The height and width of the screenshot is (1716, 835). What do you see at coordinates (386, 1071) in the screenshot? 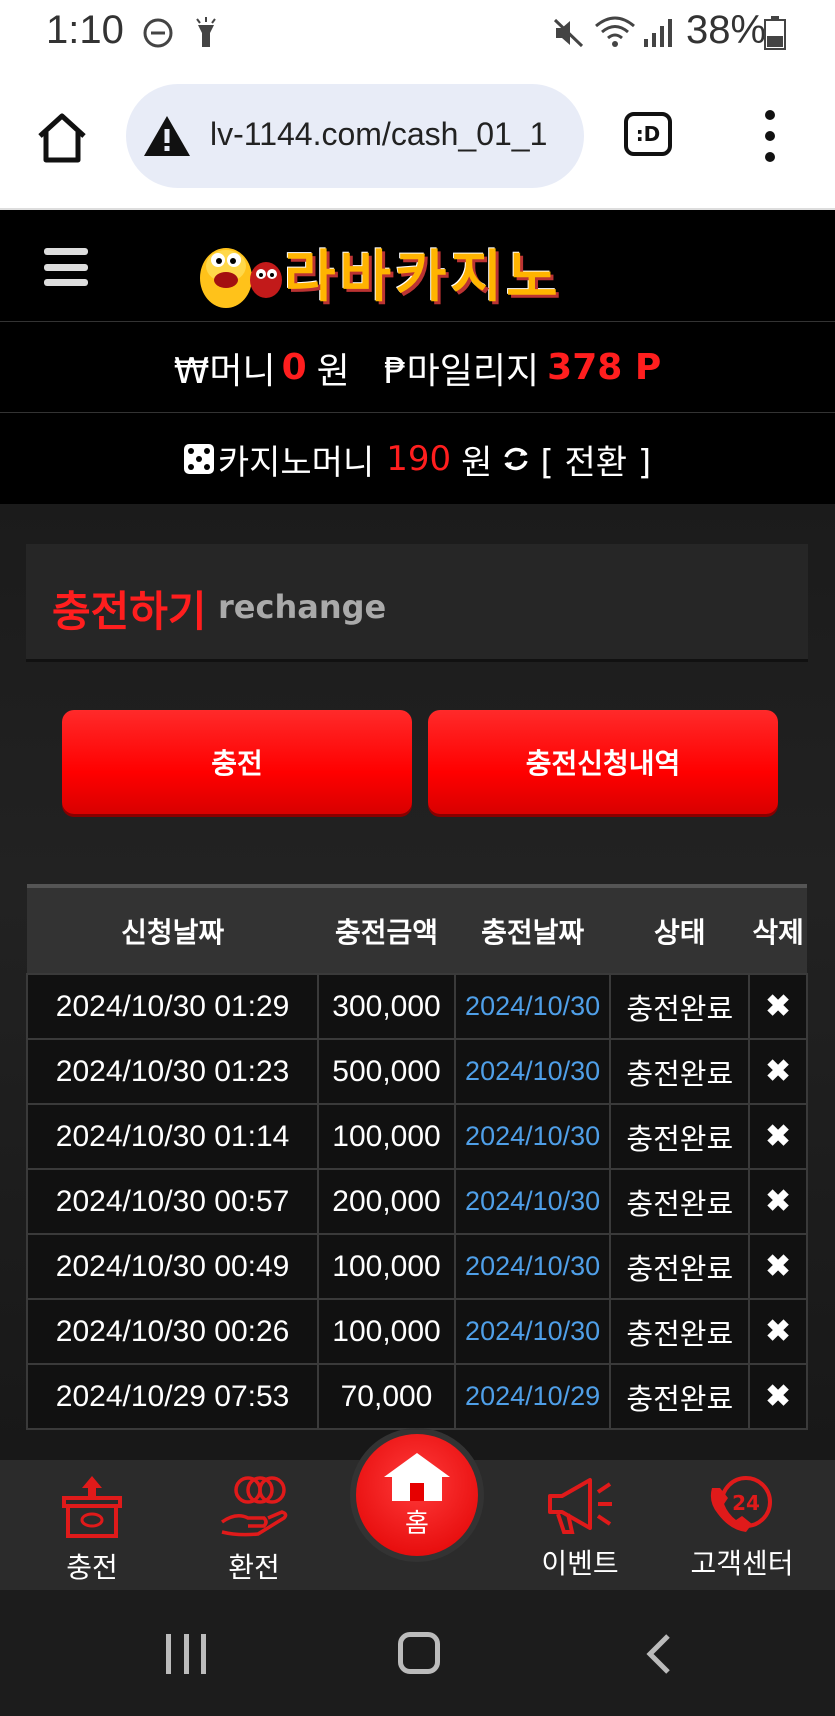
I see `amount-cell: 500,000` at bounding box center [386, 1071].